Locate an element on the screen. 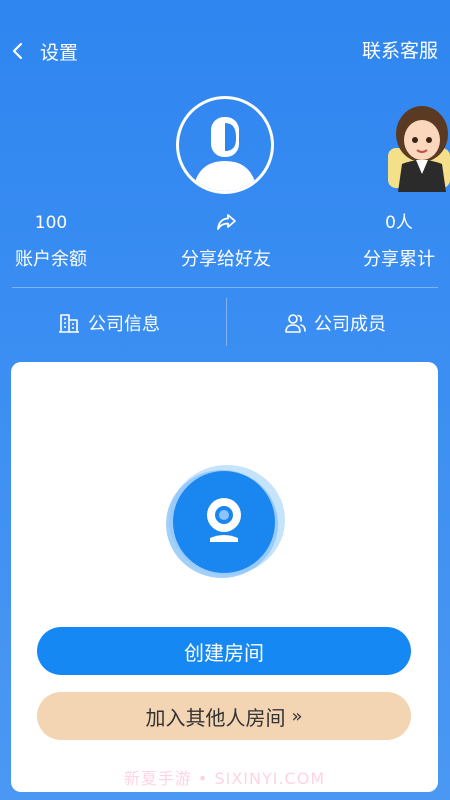  mascot-illustration is located at coordinates (419, 149).